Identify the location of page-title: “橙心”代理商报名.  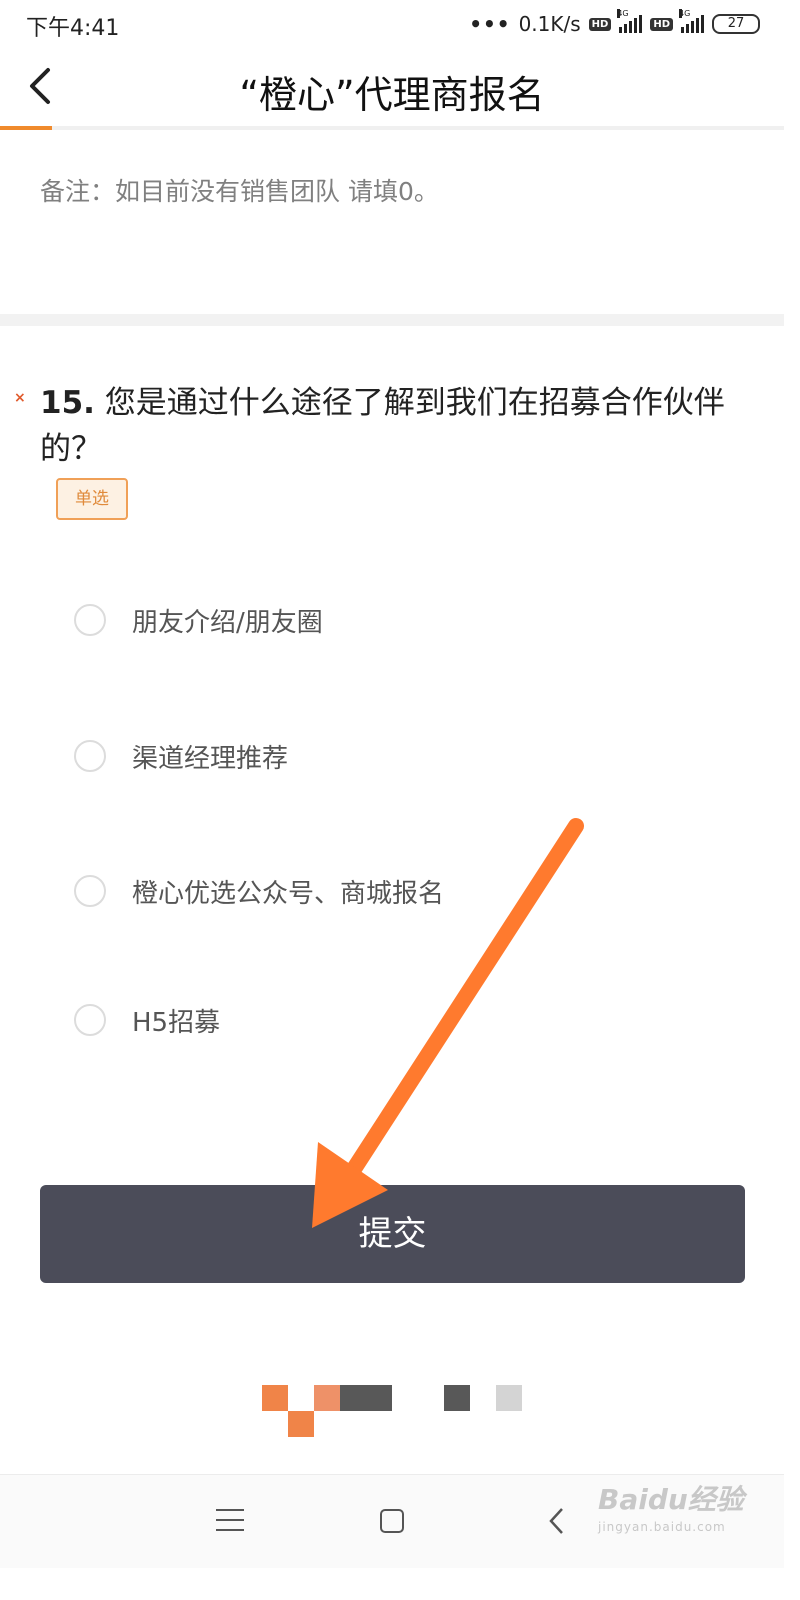
(392, 95).